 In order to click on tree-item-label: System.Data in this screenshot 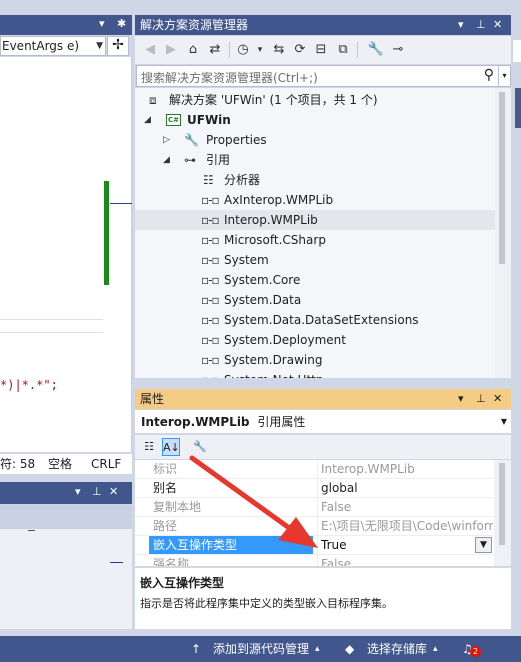, I will do `click(263, 300)`.